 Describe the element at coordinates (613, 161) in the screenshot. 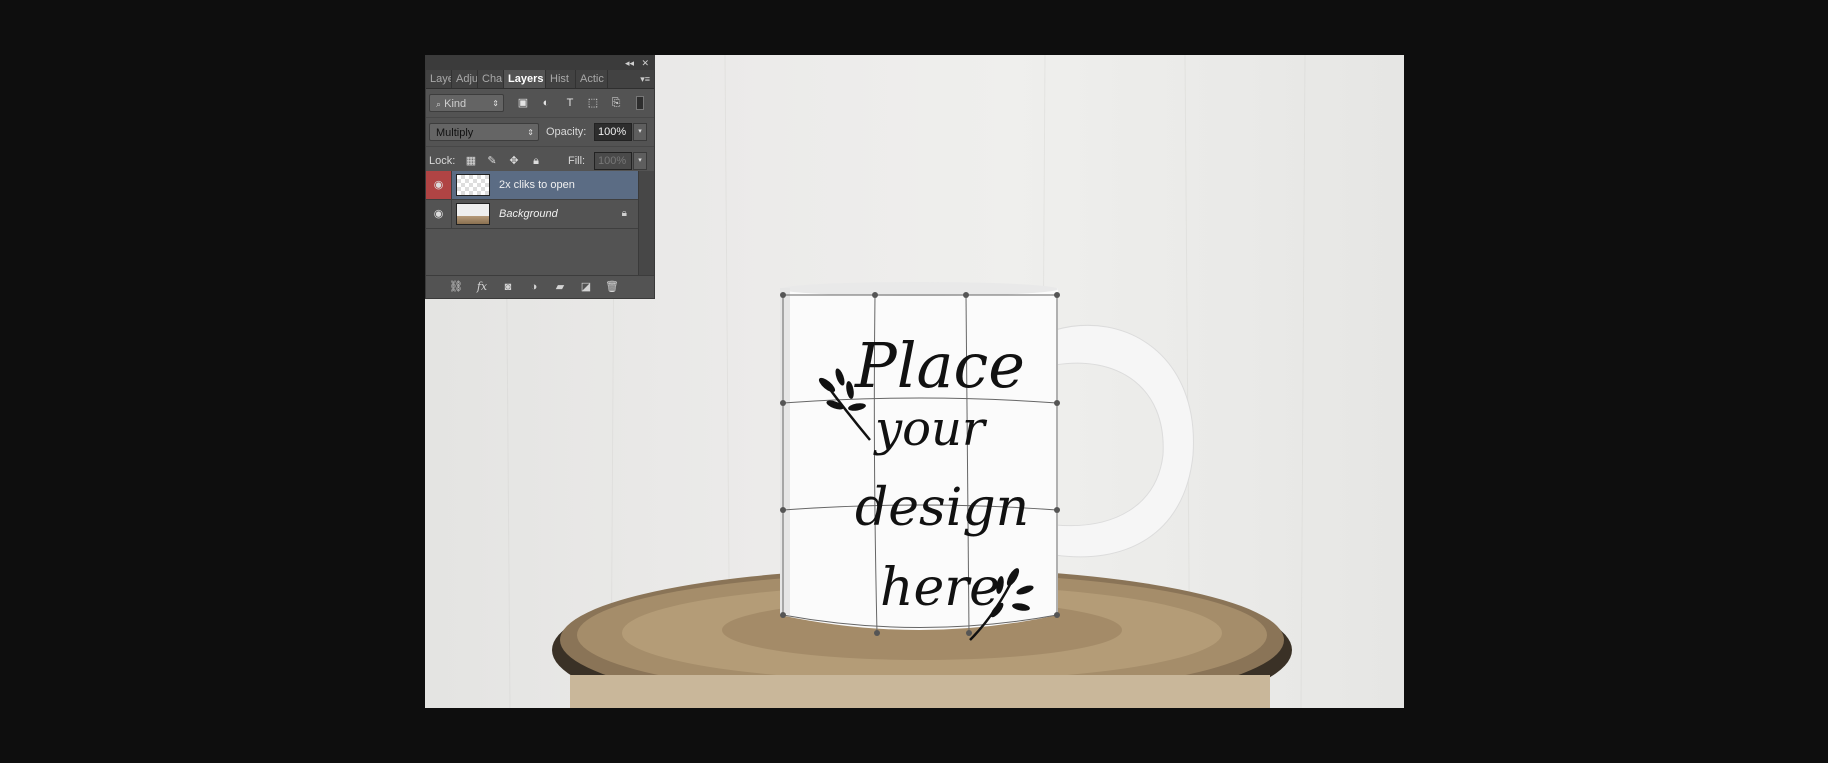

I see `fill-input: 100%` at that location.